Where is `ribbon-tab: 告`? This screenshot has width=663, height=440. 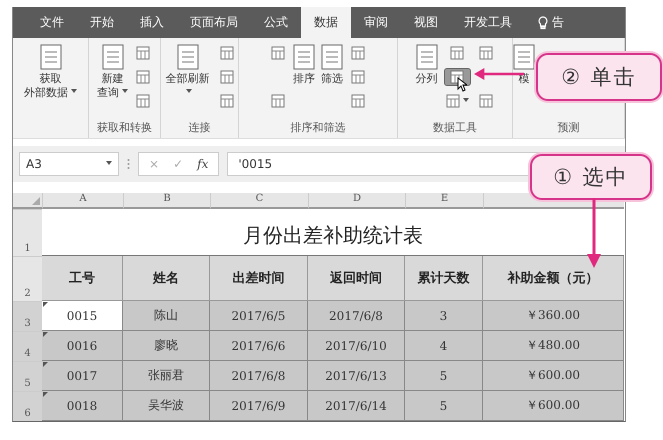
ribbon-tab: 告 is located at coordinates (551, 22).